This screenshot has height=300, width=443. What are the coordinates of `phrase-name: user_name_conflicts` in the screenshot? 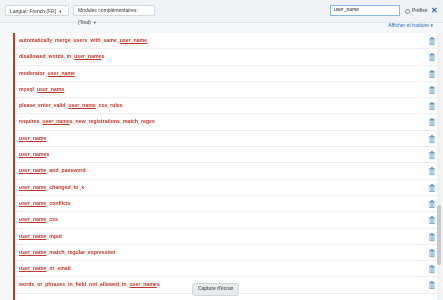 It's located at (45, 204).